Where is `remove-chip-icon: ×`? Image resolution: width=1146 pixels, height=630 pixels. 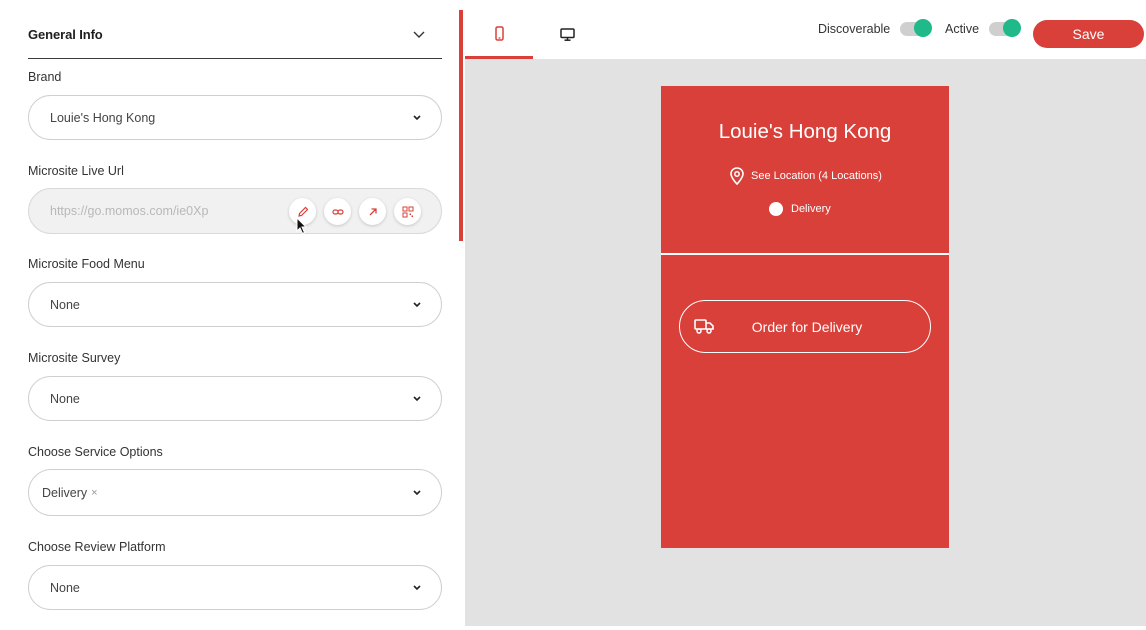
remove-chip-icon: × is located at coordinates (94, 493).